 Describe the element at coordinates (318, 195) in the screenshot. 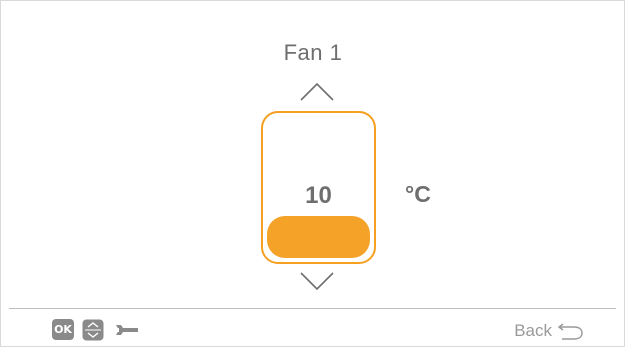

I see `setpoint-value: 10` at that location.